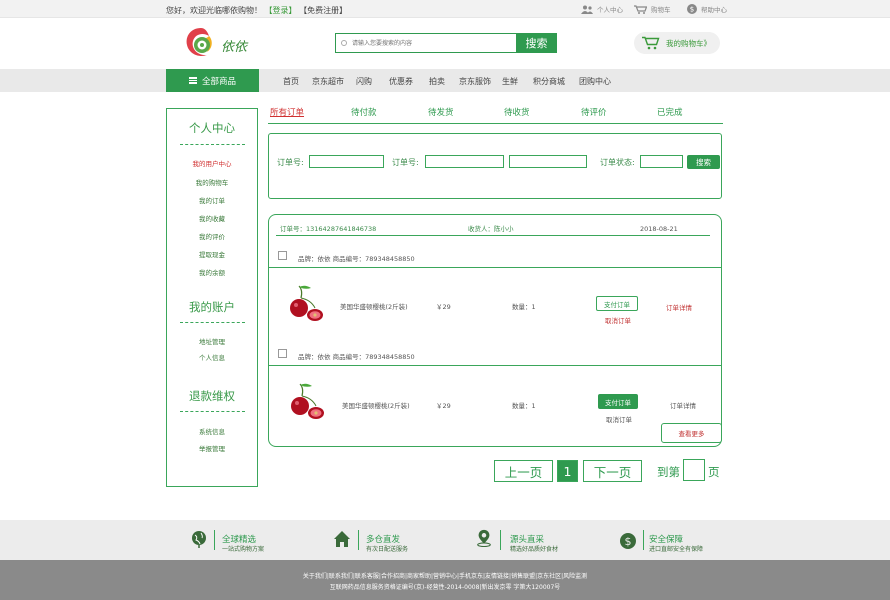  Describe the element at coordinates (668, 472) in the screenshot. I see `goto-page-label: 到第` at that location.